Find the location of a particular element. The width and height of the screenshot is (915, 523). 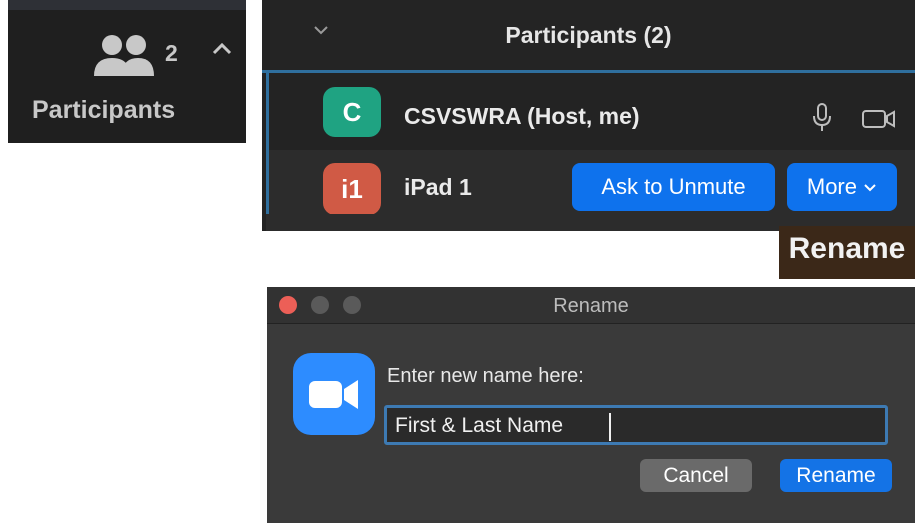

panel-title: Participants (2) is located at coordinates (588, 35).